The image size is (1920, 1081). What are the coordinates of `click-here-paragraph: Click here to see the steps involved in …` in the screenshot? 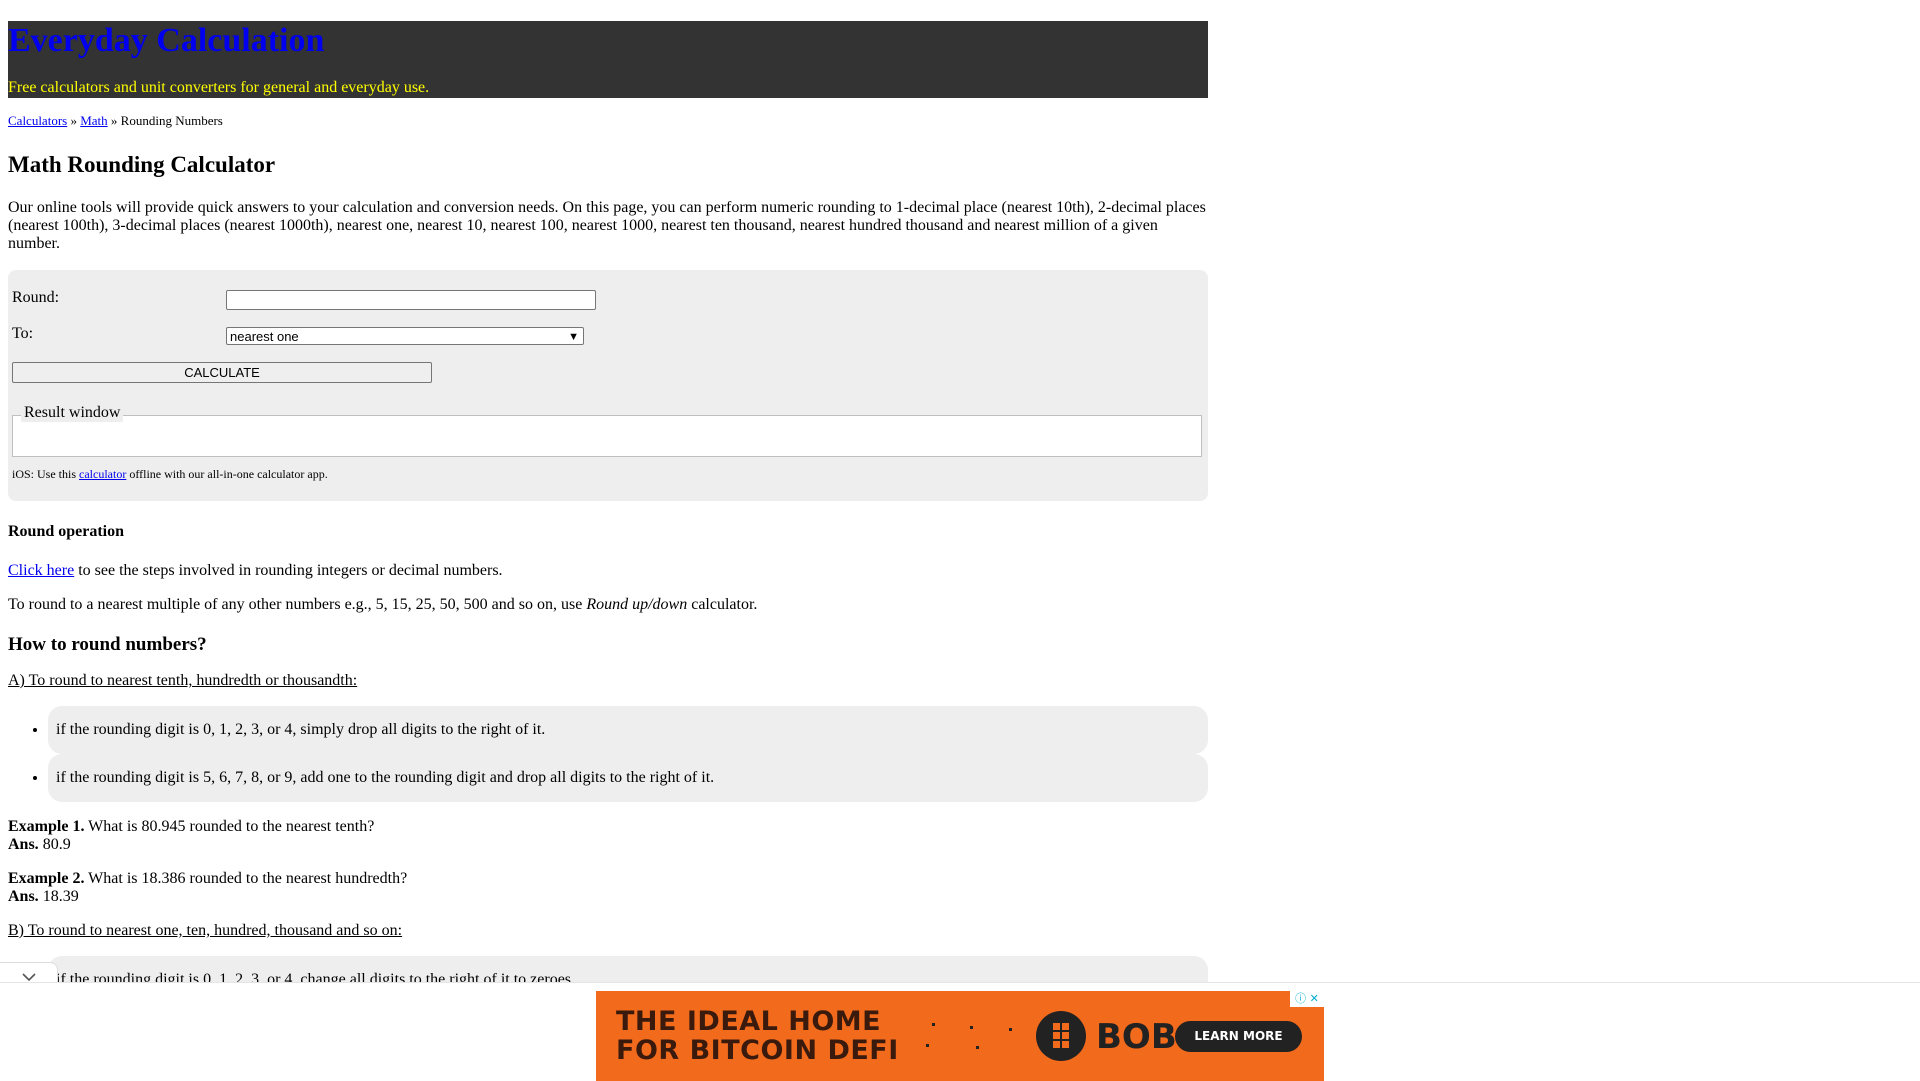 It's located at (608, 571).